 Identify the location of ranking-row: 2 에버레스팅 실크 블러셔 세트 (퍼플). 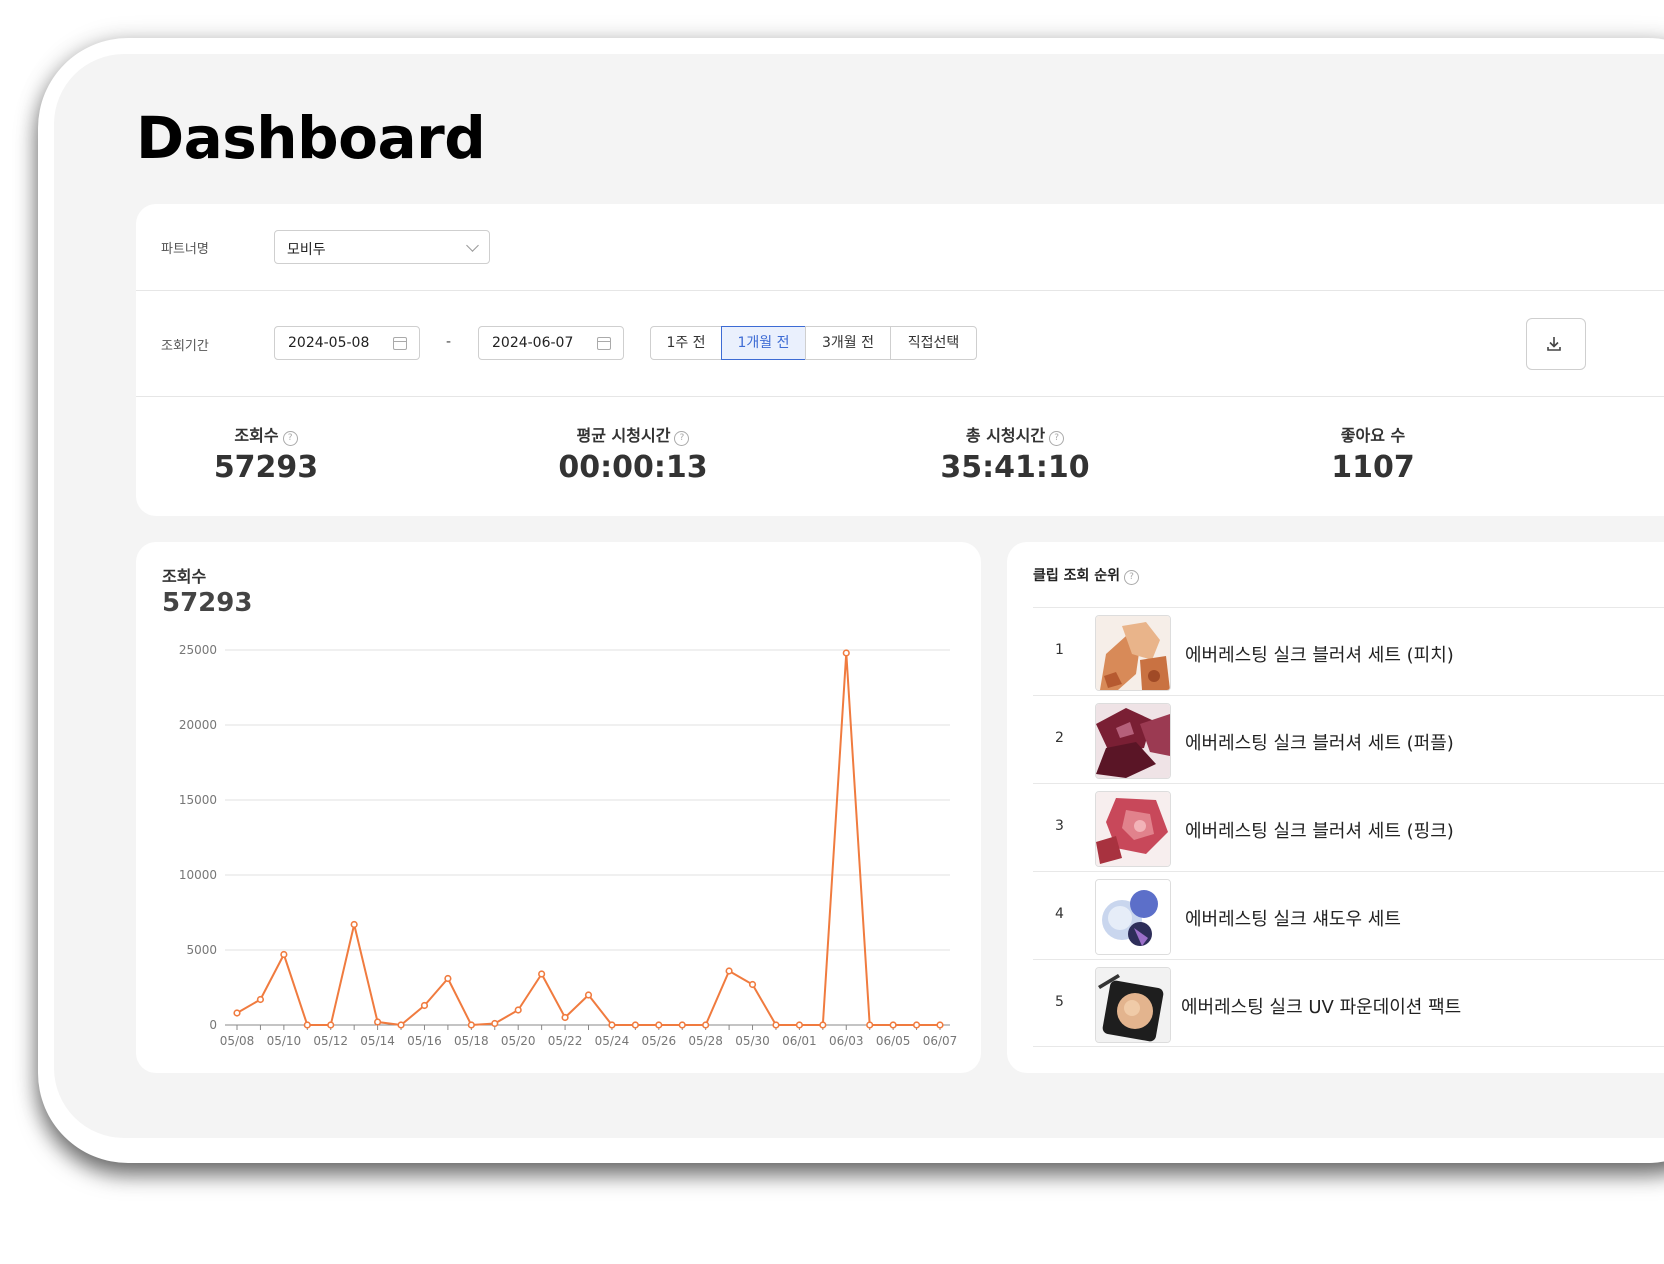
(1348, 739).